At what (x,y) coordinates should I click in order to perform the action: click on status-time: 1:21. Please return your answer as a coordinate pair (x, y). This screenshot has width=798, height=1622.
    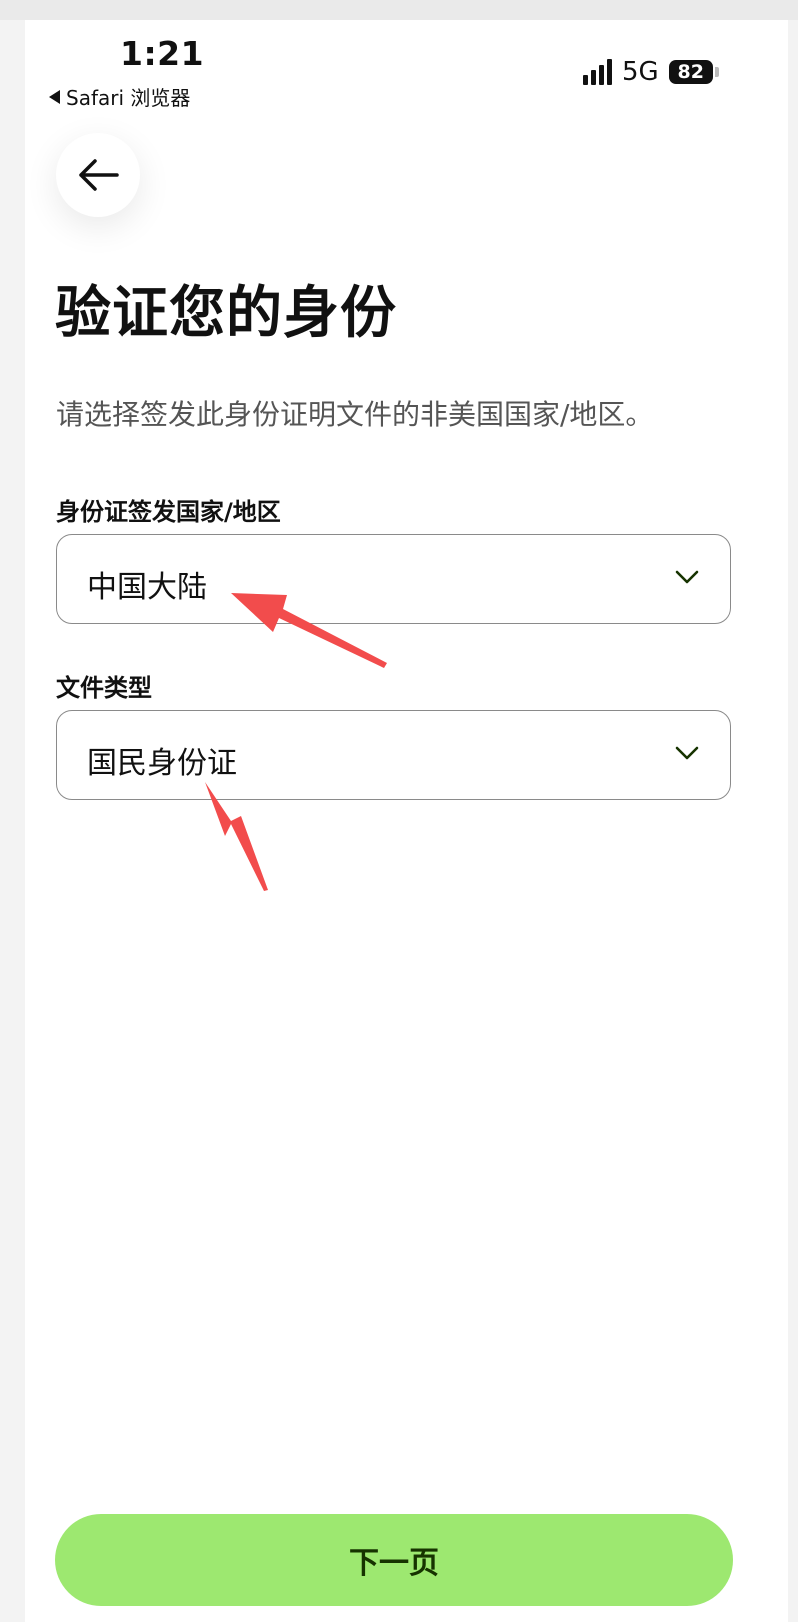
    Looking at the image, I should click on (162, 53).